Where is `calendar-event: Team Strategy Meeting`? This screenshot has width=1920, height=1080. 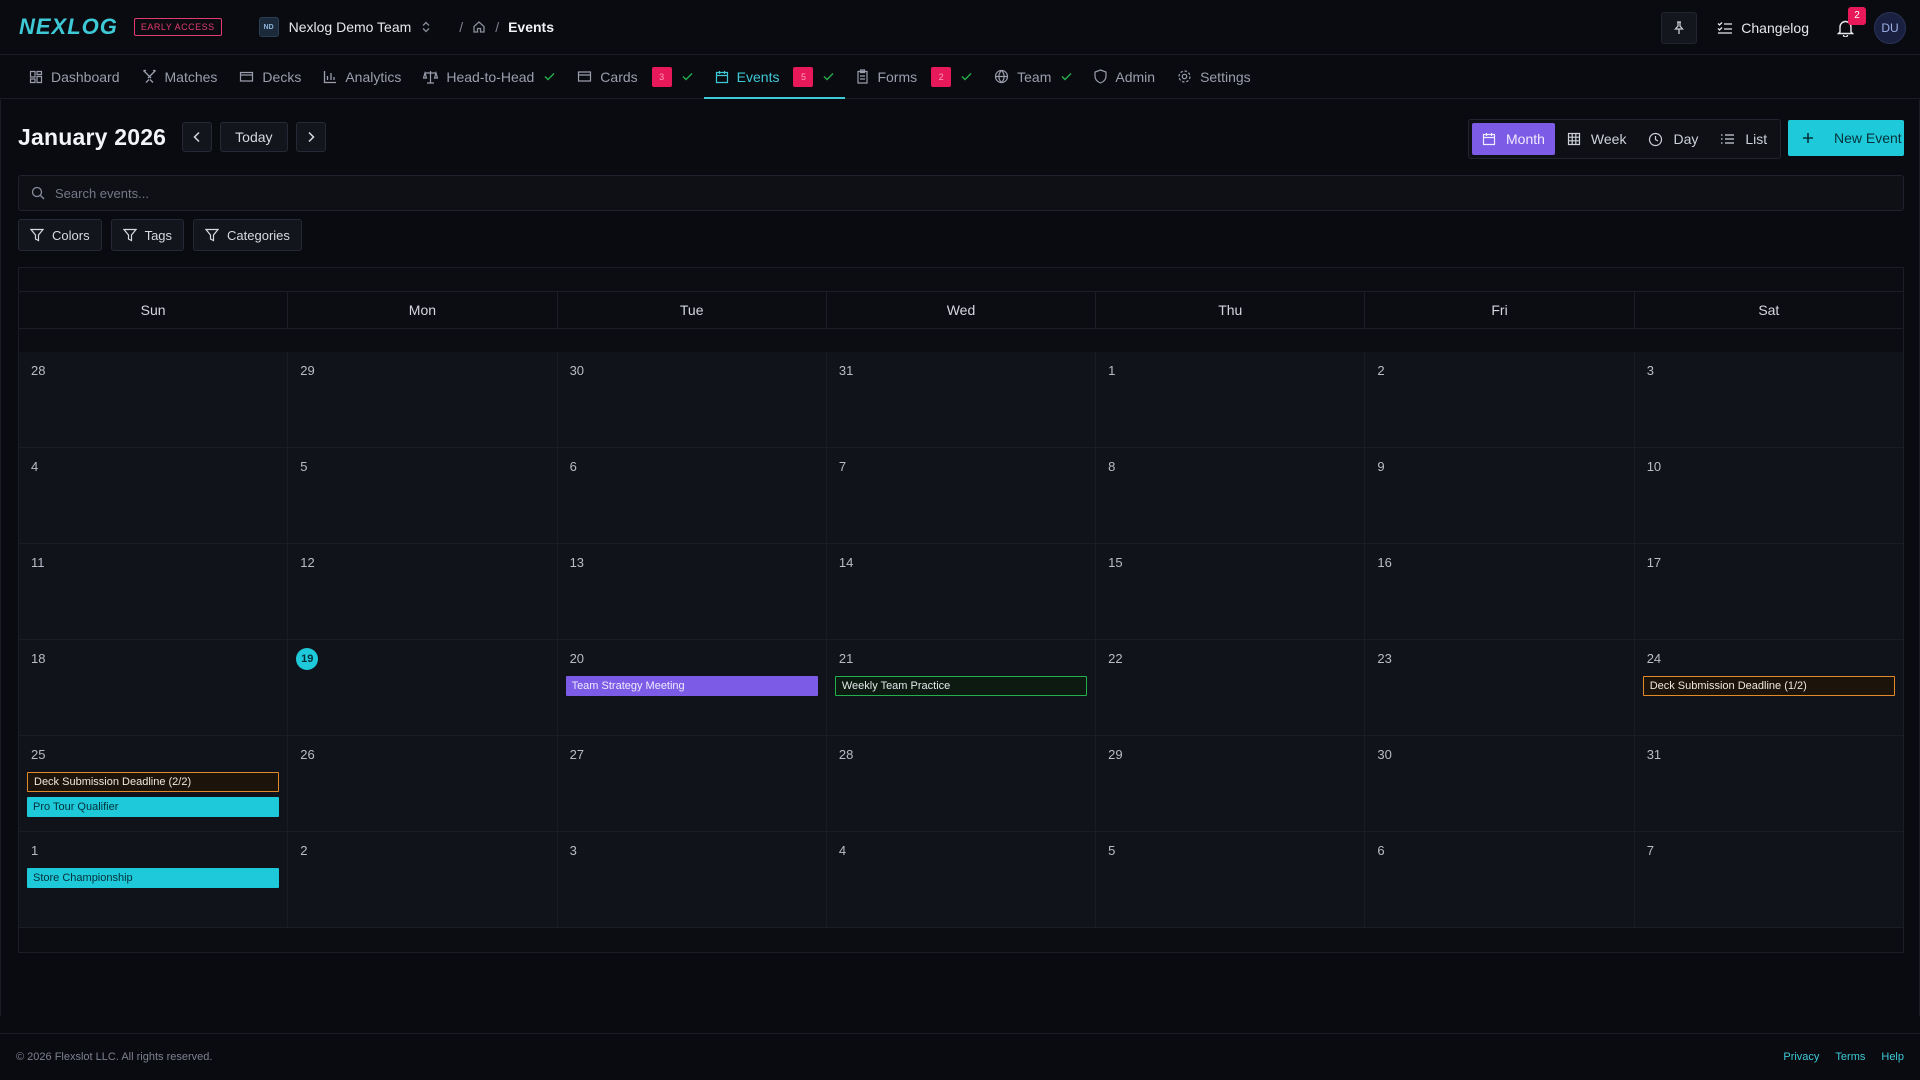
calendar-event: Team Strategy Meeting is located at coordinates (691, 686).